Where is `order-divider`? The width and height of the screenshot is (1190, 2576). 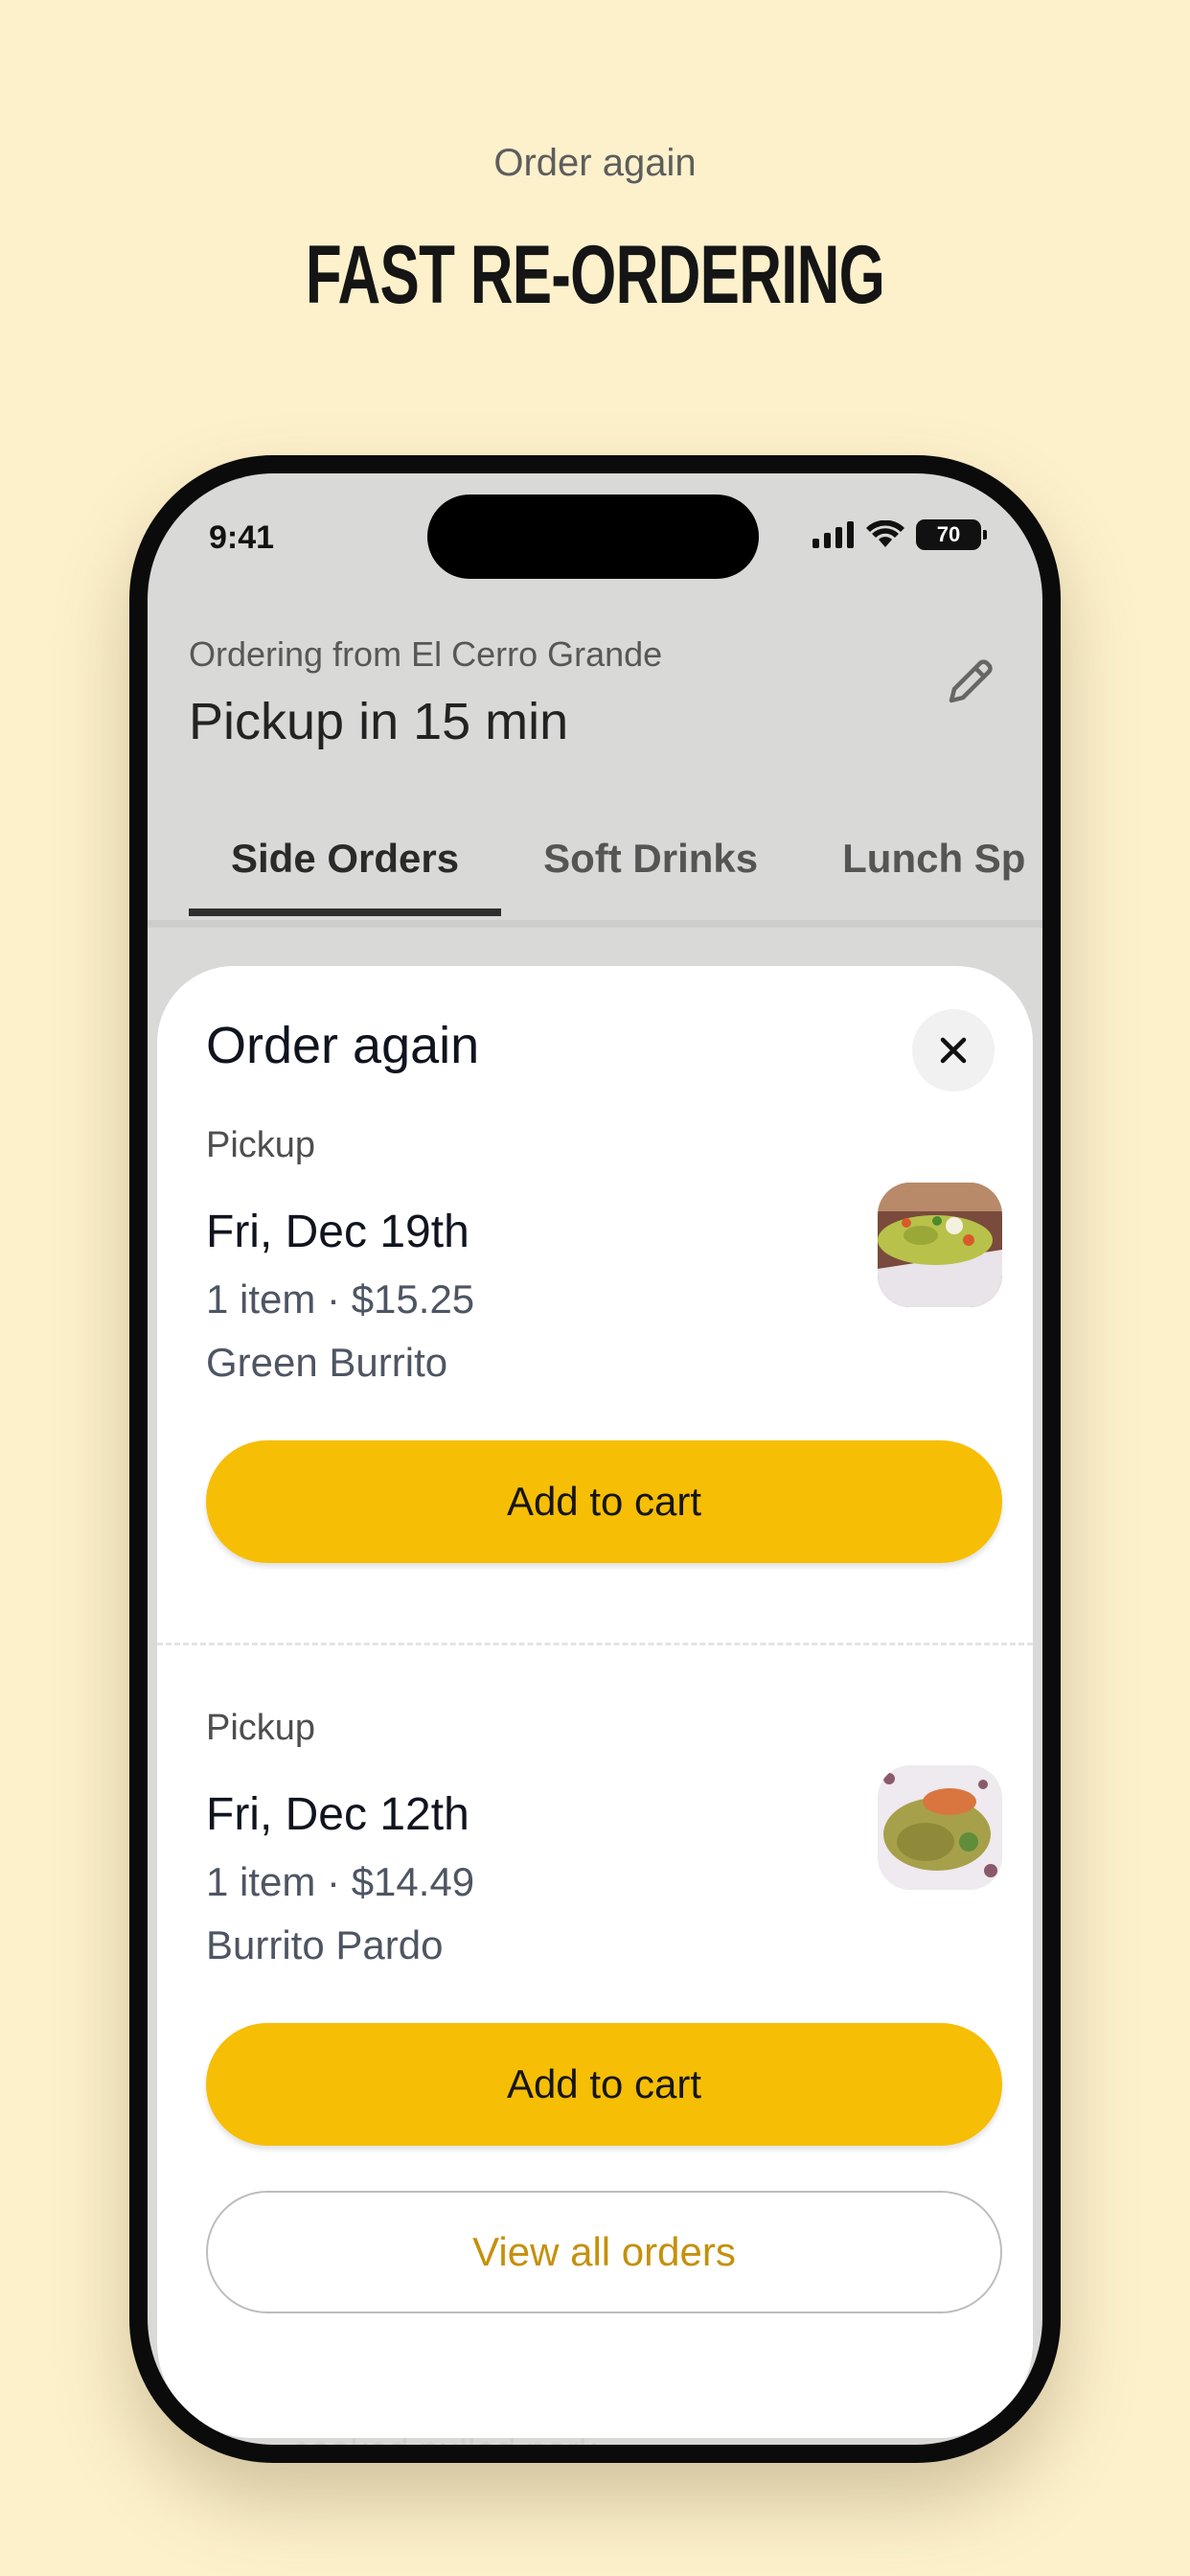 order-divider is located at coordinates (595, 1644).